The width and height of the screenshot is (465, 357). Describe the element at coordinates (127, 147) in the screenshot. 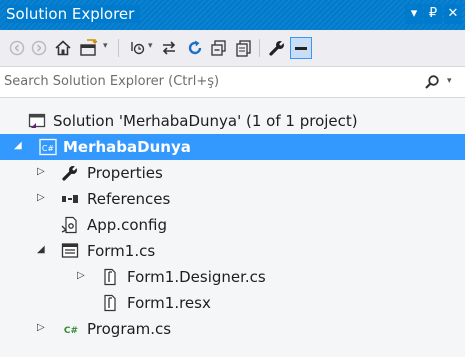

I see `tree-item-label: MerhabaDunya` at that location.